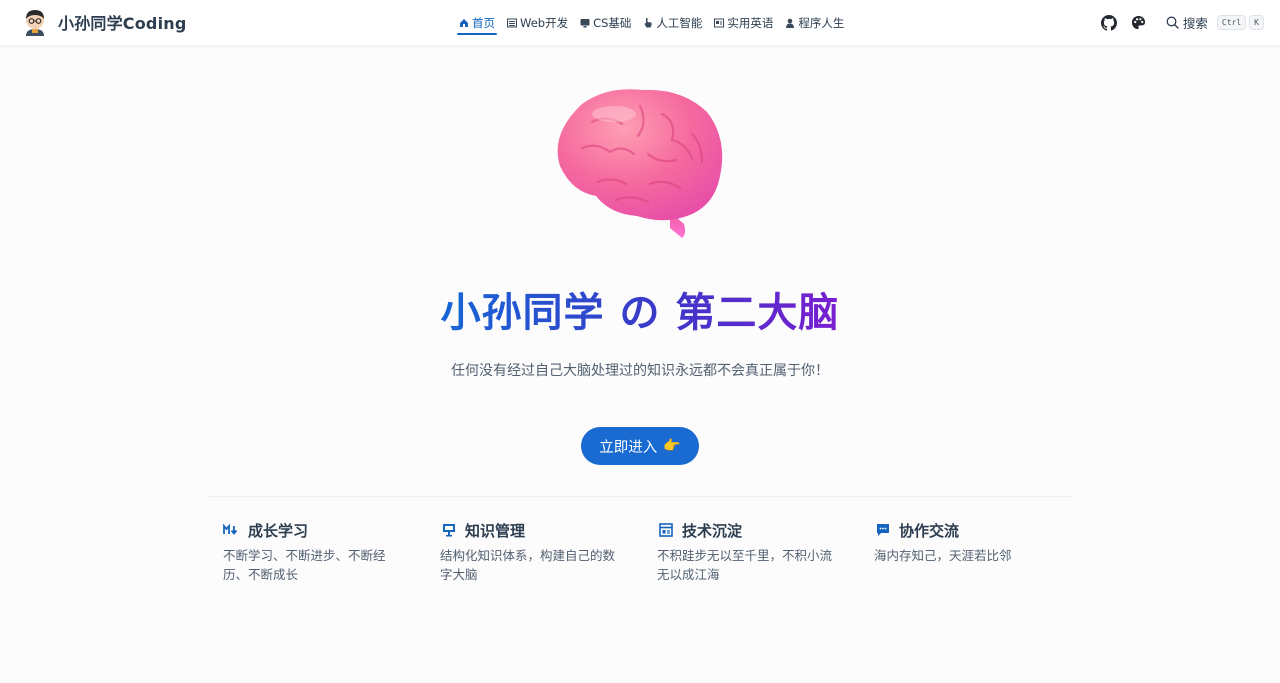 This screenshot has width=1280, height=683. Describe the element at coordinates (448, 530) in the screenshot. I see `presentation-icon` at that location.